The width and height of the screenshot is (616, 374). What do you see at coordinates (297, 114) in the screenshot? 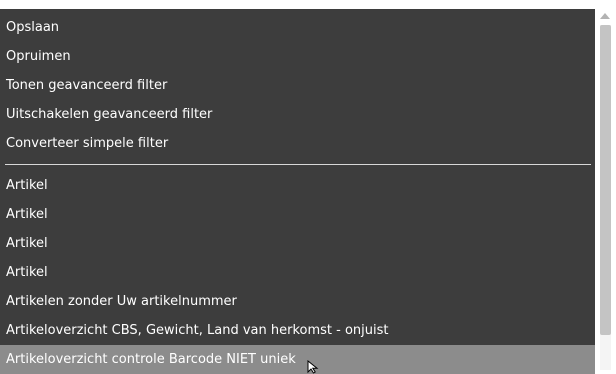
I see `menu-item-uitschakelen-geavanceerd-filter: Uitschakelen geavanceerd filter` at bounding box center [297, 114].